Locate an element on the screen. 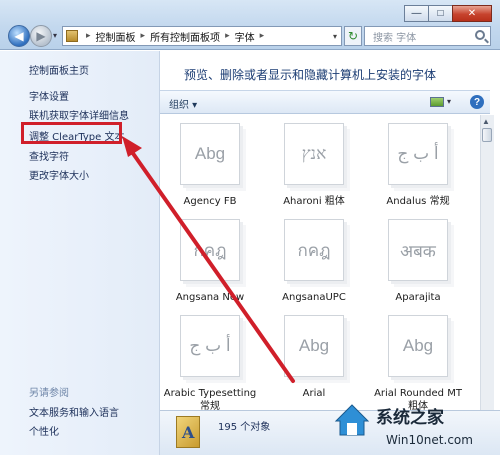  window-controls: — □ ✕ is located at coordinates (448, 13).